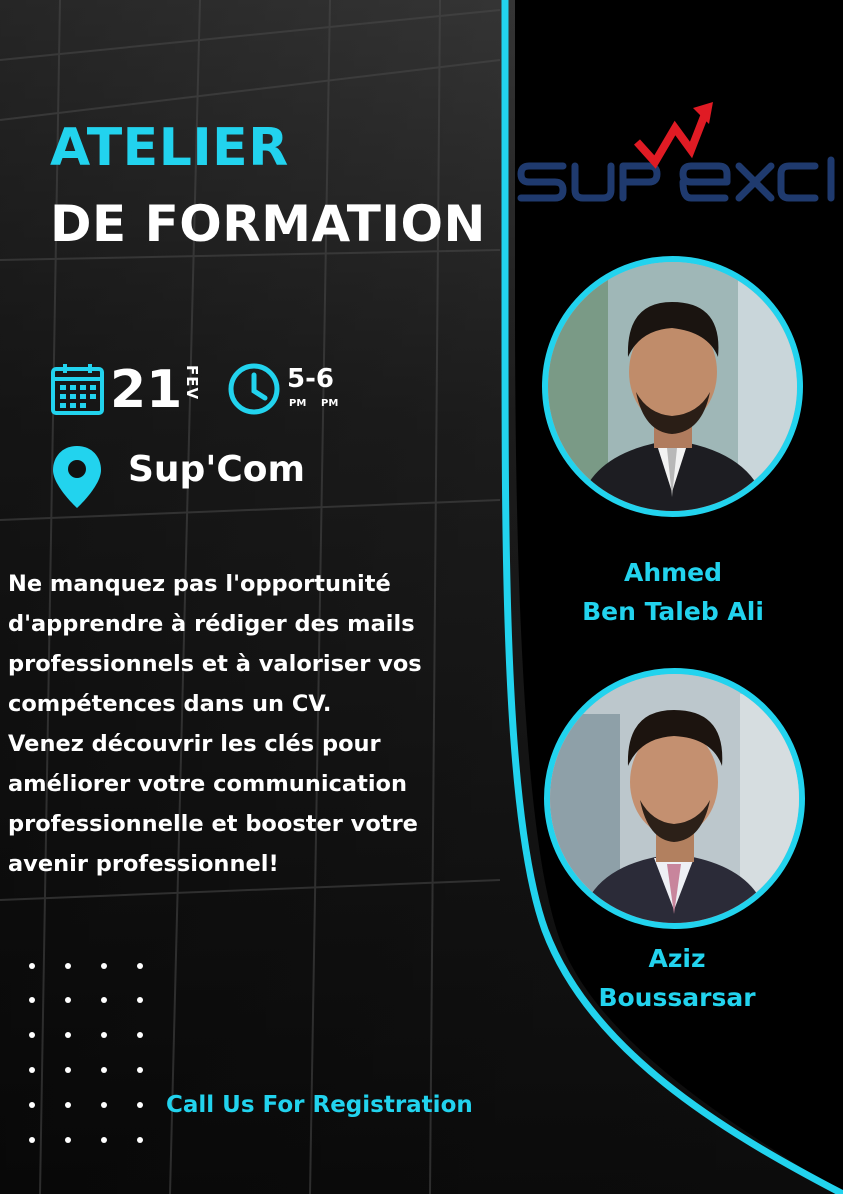 Image resolution: width=843 pixels, height=1194 pixels. What do you see at coordinates (215, 664) in the screenshot?
I see `description-line: professionnels et à valoriser vos` at bounding box center [215, 664].